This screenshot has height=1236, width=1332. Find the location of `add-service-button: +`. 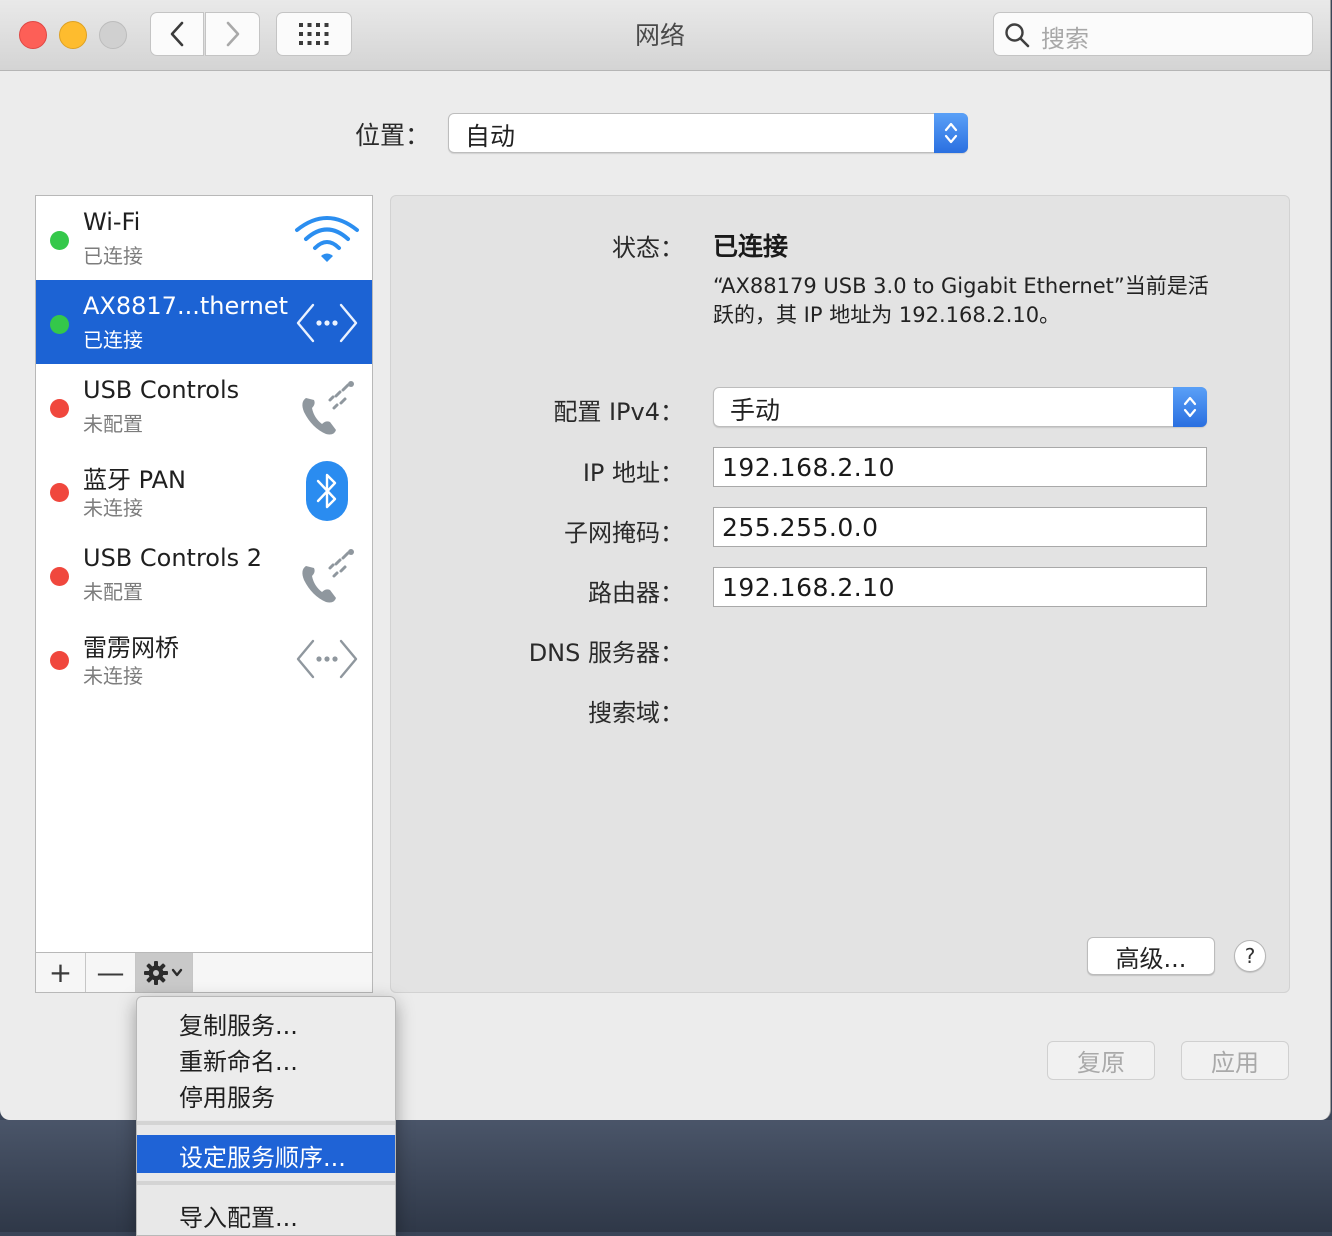

add-service-button: + is located at coordinates (61, 972).